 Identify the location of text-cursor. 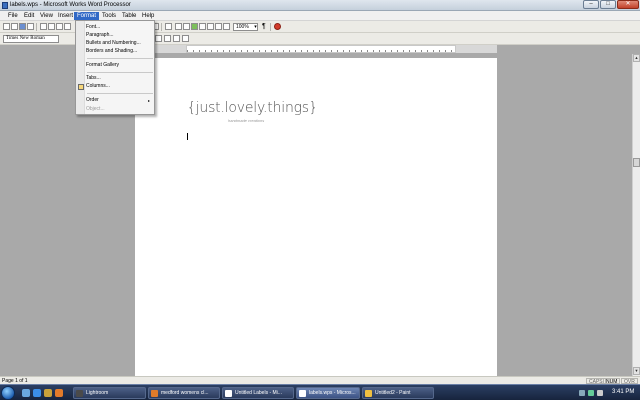
(187, 136).